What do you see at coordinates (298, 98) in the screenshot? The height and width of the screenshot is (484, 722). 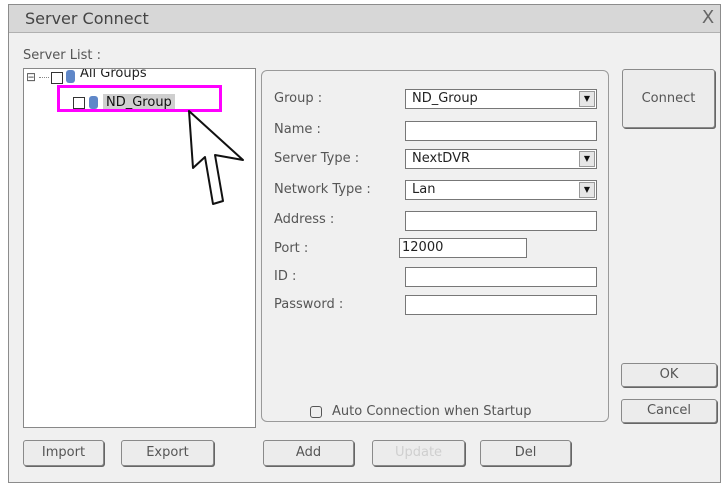 I see `group-label: Group :` at bounding box center [298, 98].